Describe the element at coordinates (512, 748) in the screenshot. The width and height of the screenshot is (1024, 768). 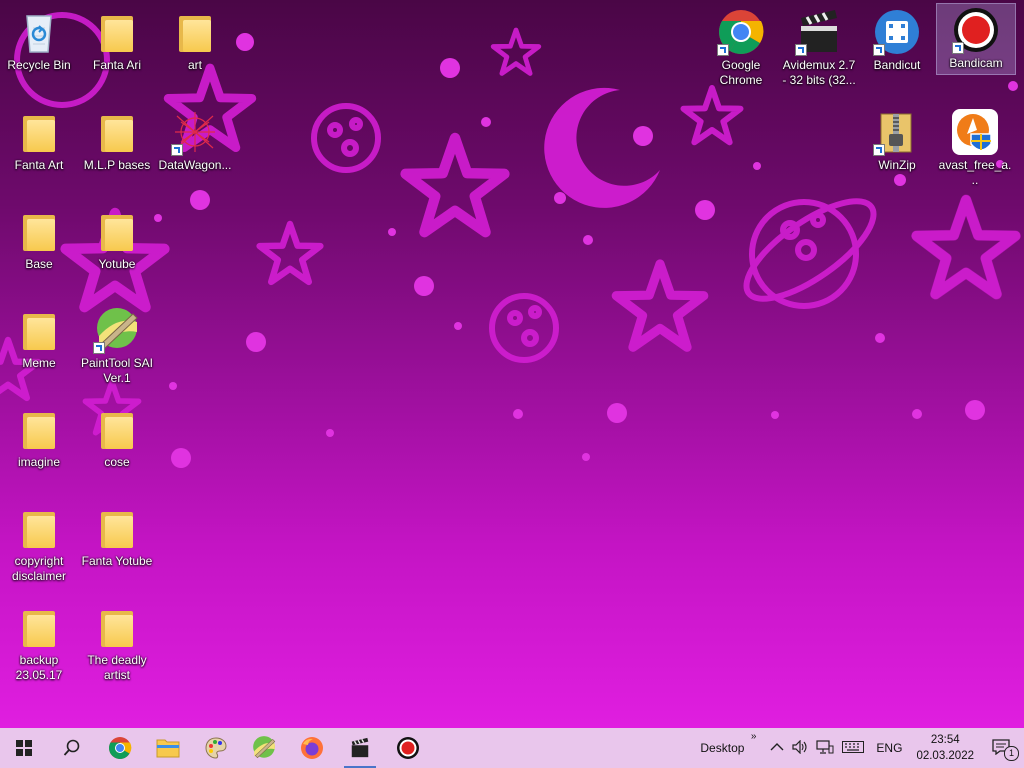
I see `taskbar: Desktop » ENG 23:54 02.03.2022 1` at that location.